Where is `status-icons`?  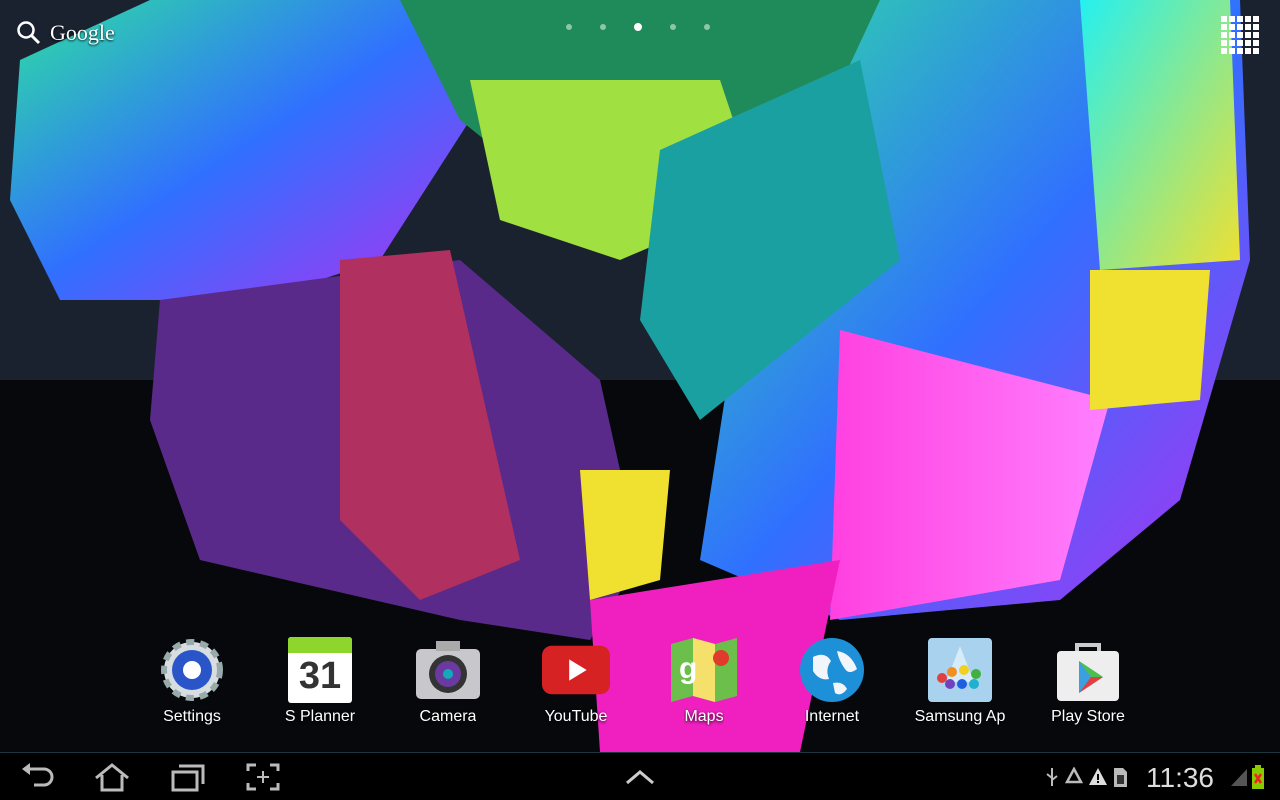 status-icons is located at coordinates (1086, 777).